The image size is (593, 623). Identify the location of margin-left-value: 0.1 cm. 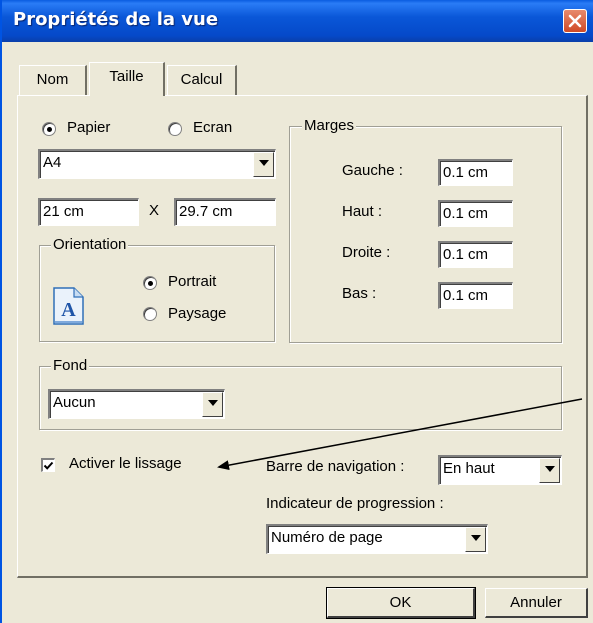
(466, 172).